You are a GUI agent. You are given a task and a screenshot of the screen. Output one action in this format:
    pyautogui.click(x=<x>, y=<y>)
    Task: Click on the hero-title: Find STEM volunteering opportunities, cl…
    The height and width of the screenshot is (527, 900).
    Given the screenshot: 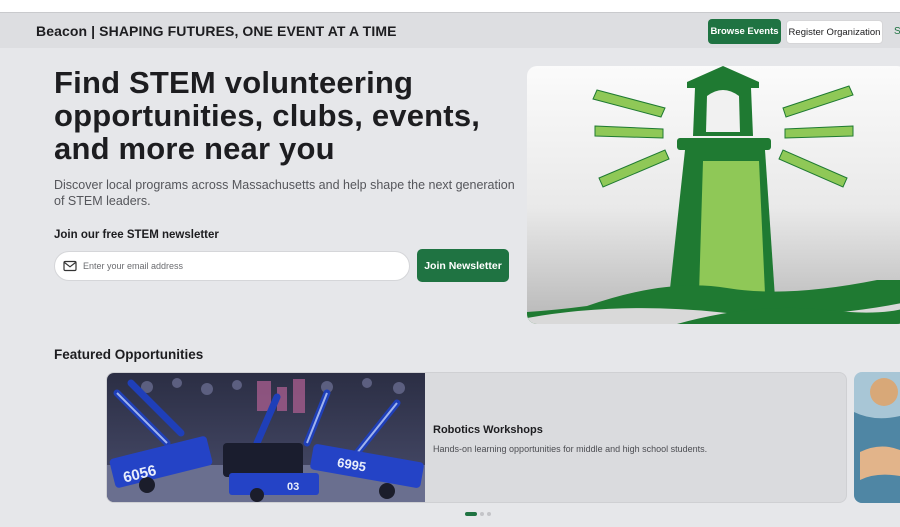 What is the action you would take?
    pyautogui.click(x=267, y=115)
    